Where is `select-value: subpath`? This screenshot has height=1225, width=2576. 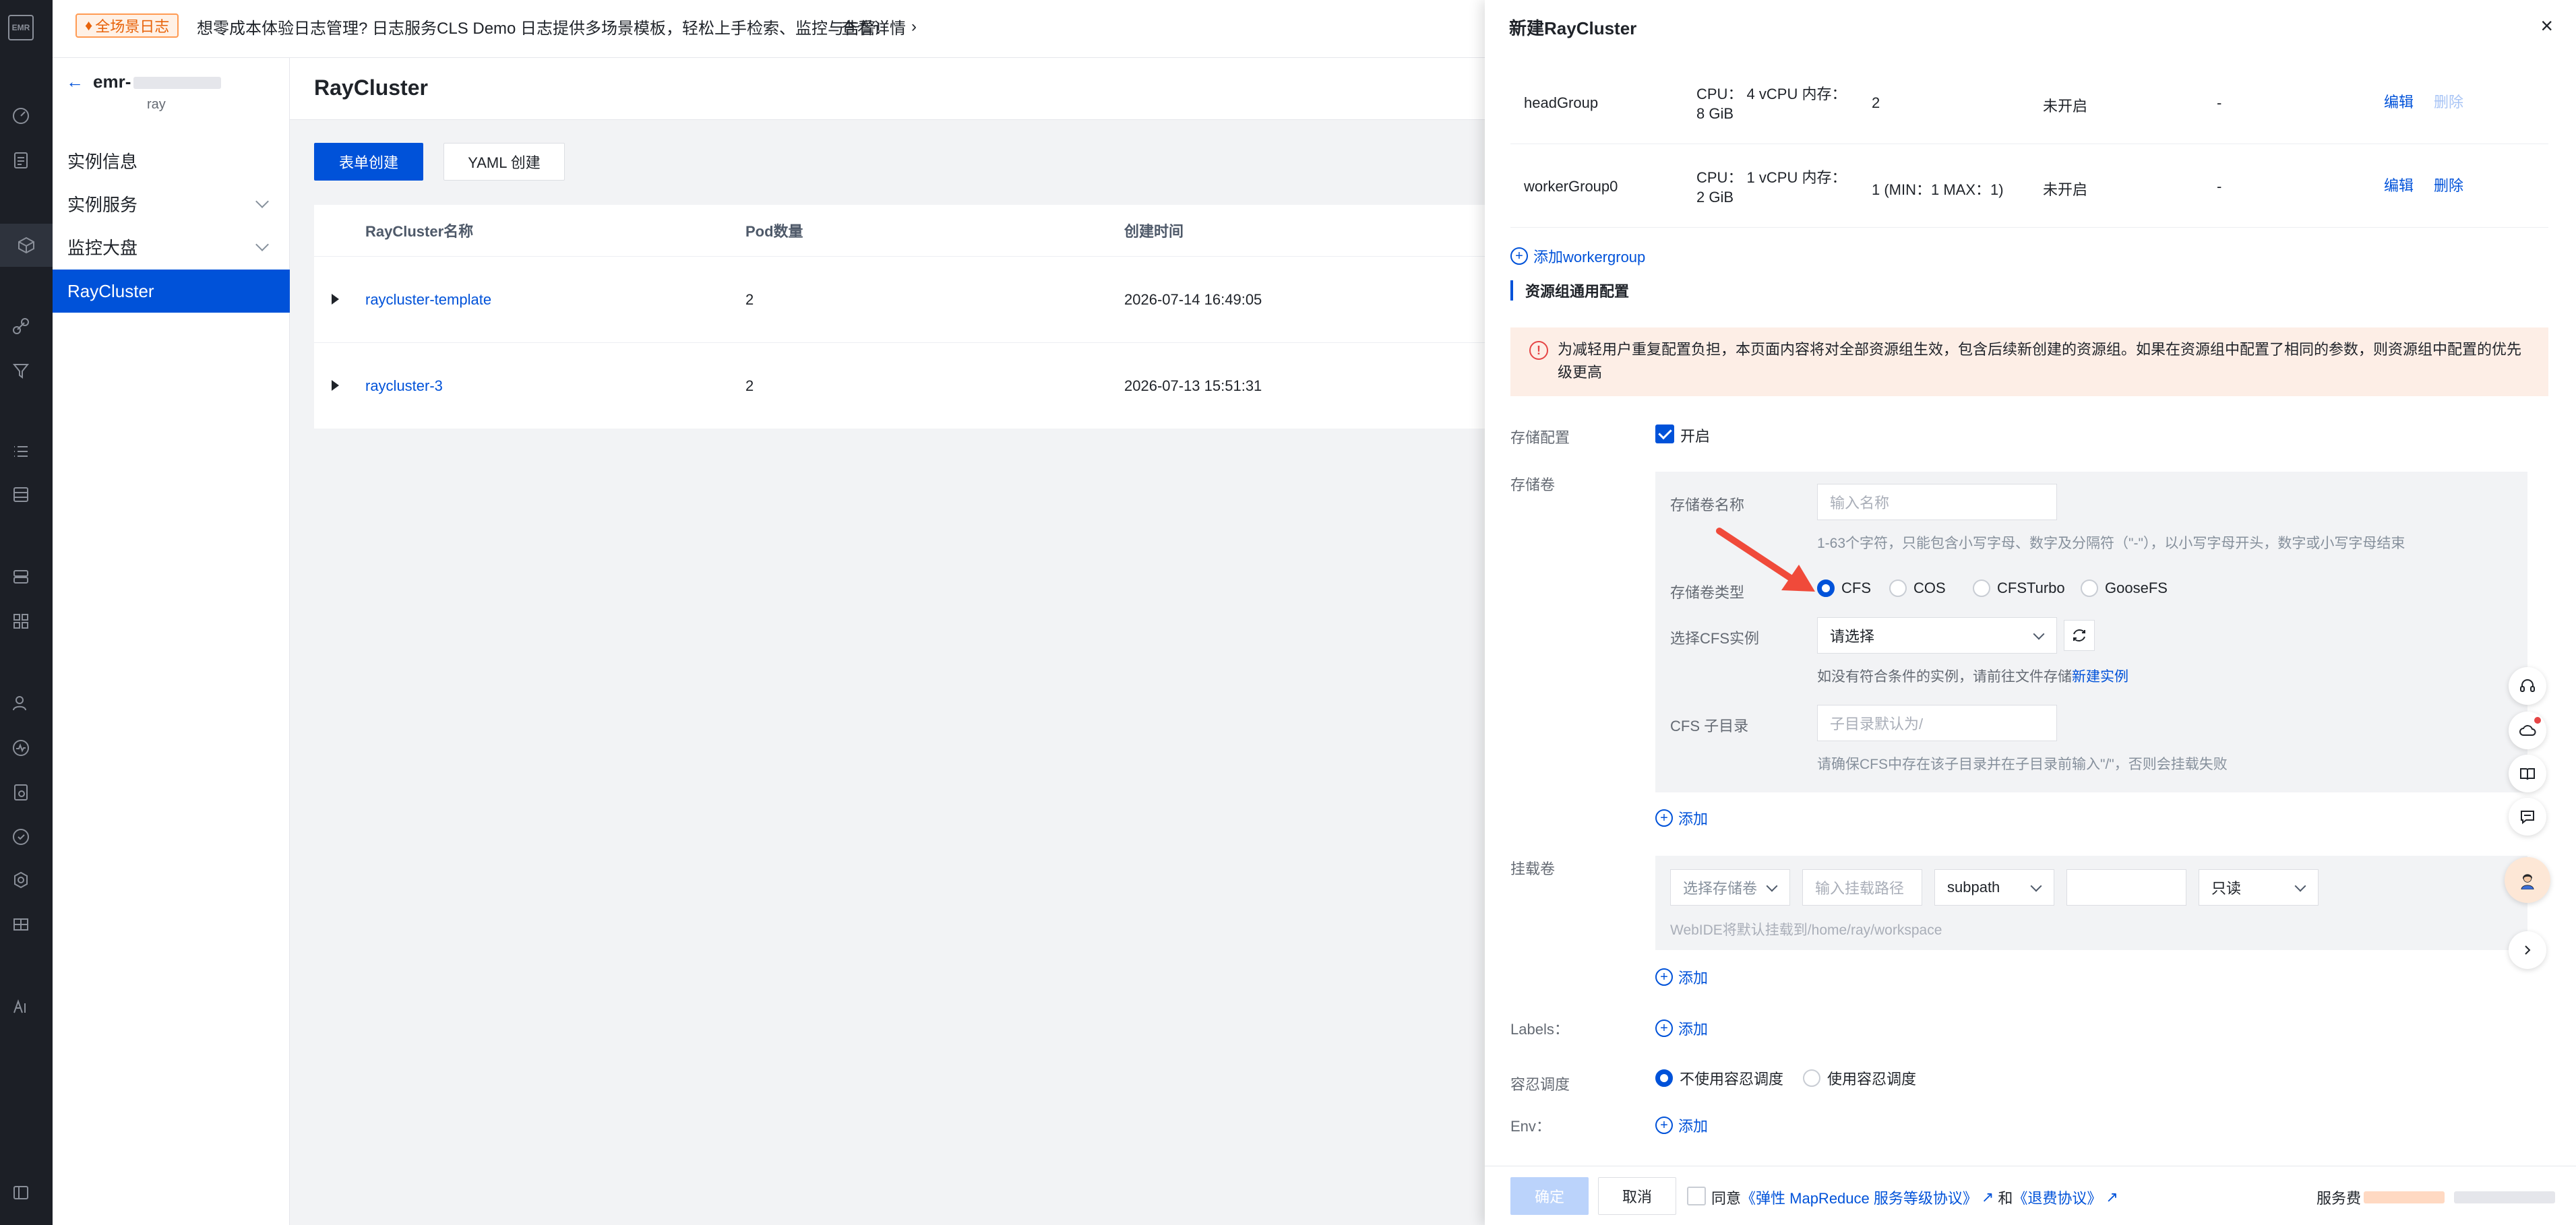
select-value: subpath is located at coordinates (1974, 887).